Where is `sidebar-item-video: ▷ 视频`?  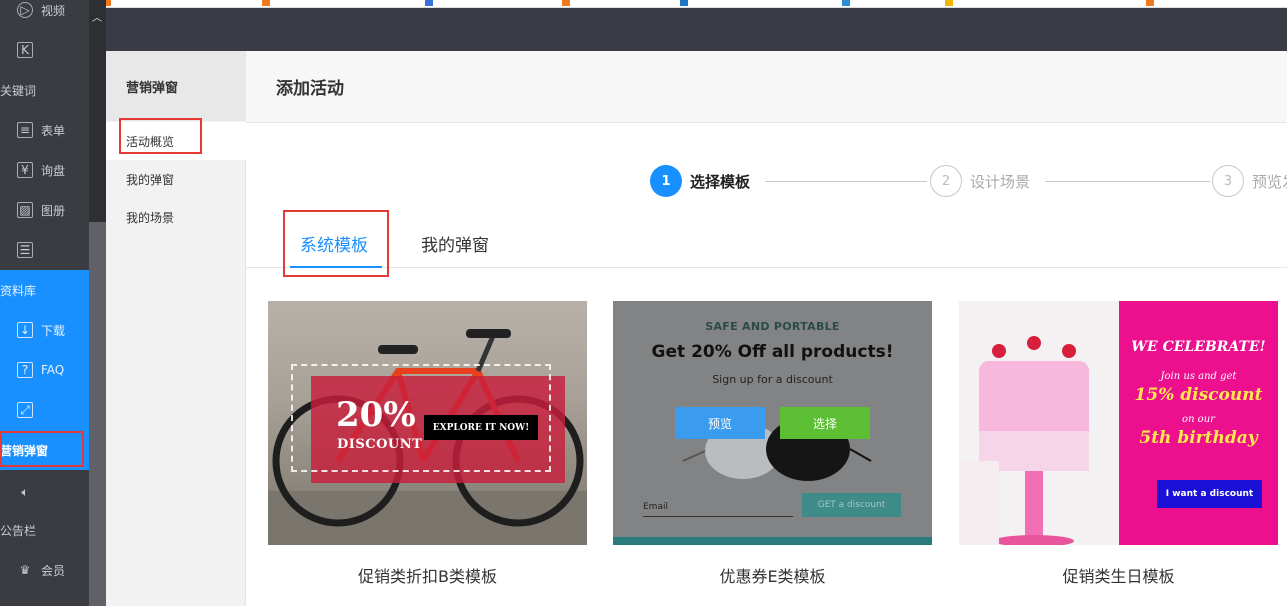 sidebar-item-video: ▷ 视频 is located at coordinates (44, 15).